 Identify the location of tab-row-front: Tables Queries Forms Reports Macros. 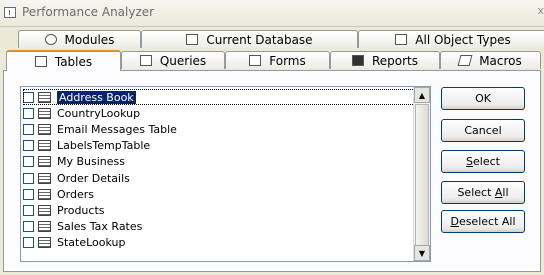
(272, 60).